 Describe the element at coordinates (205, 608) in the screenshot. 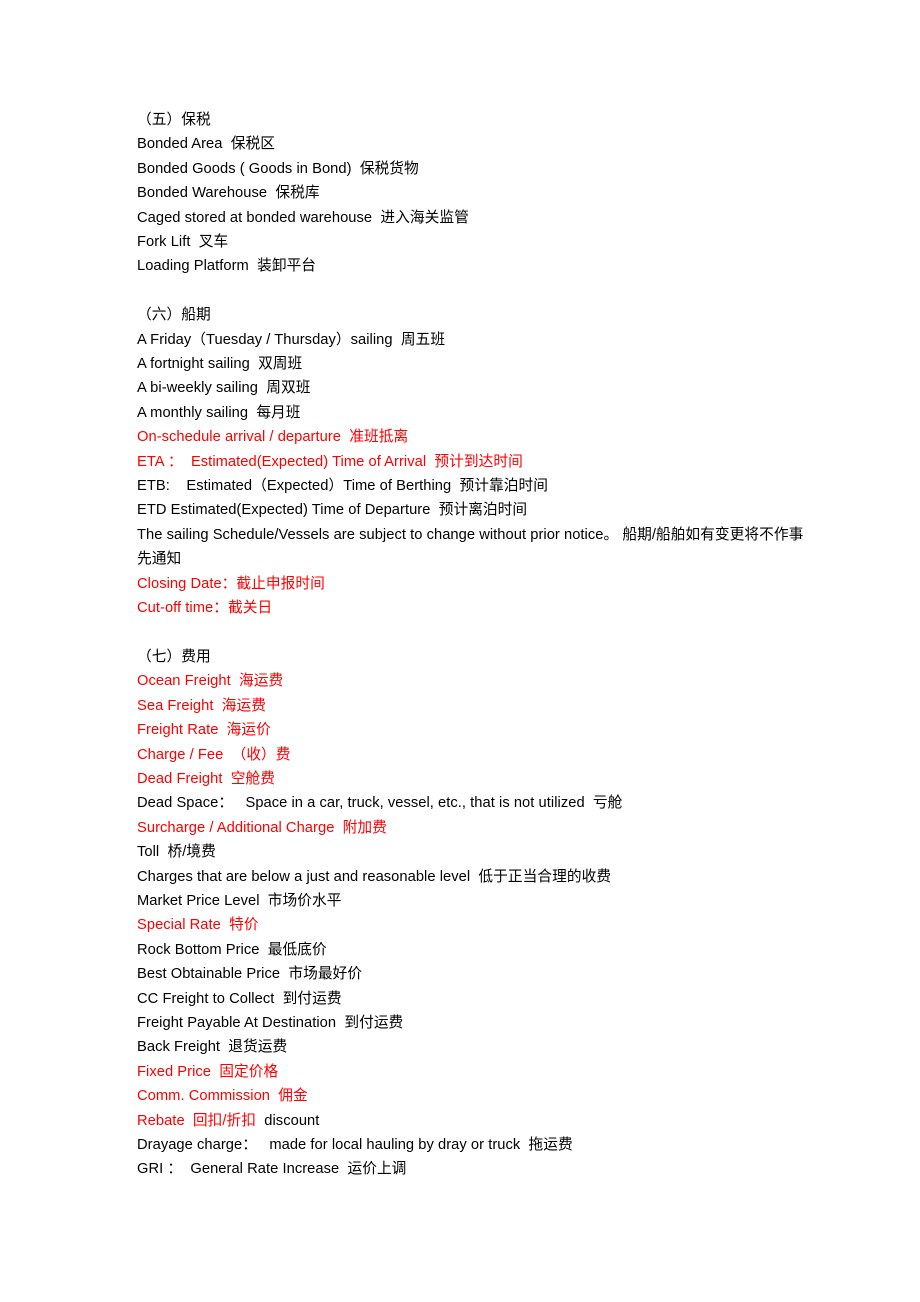

I see `glossary-entry: Cut-off time：截关日` at that location.